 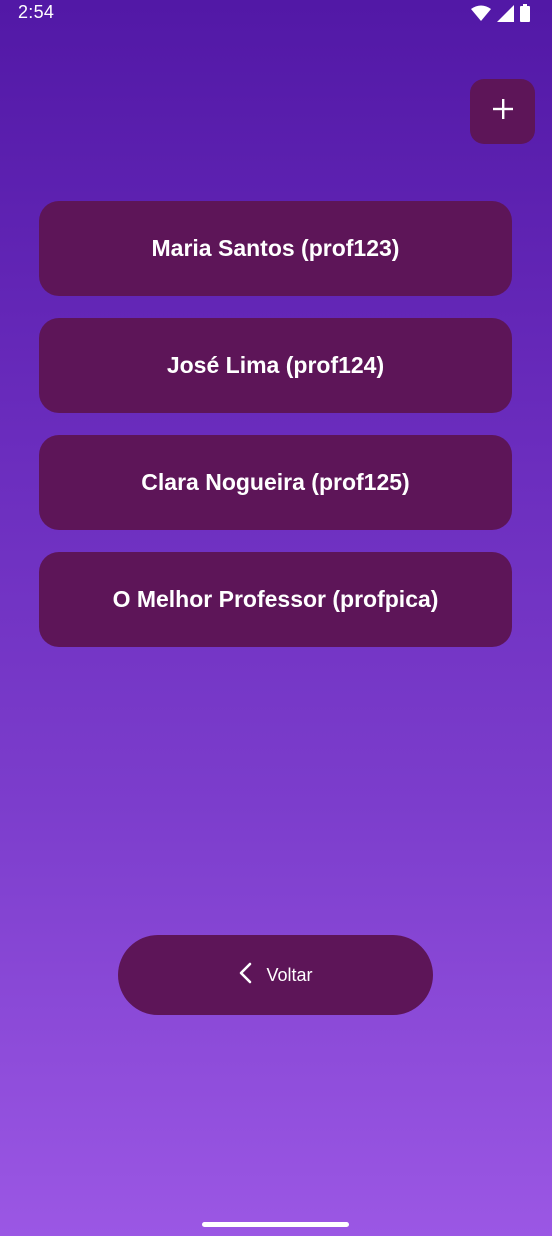 I want to click on plus-icon, so click(x=503, y=111).